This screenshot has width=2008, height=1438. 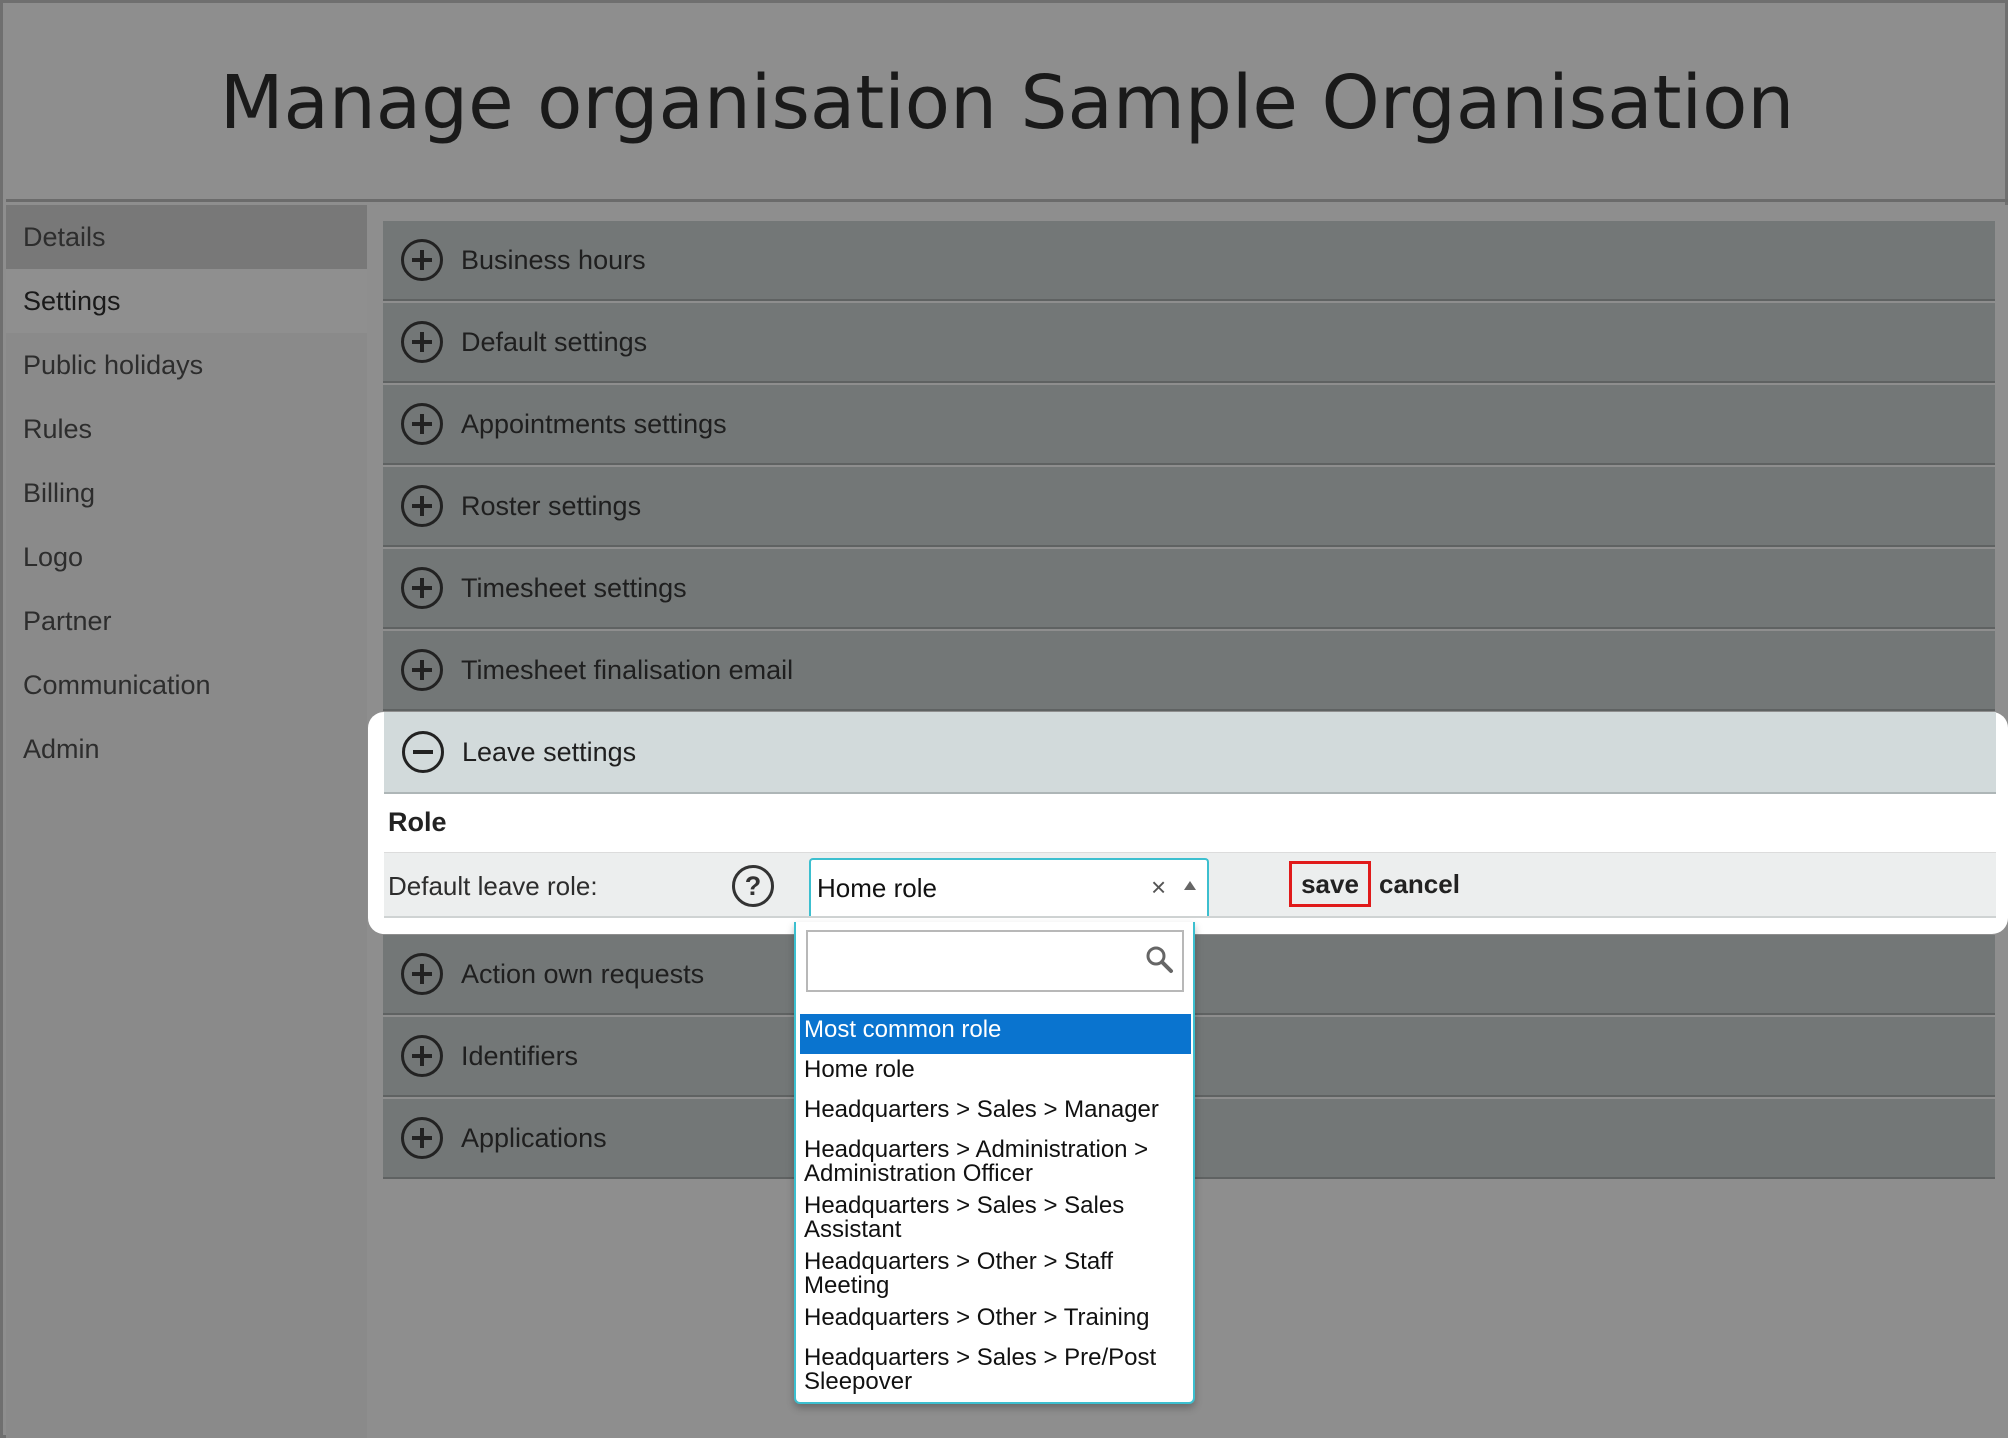 What do you see at coordinates (534, 1137) in the screenshot?
I see `section-label: Applications` at bounding box center [534, 1137].